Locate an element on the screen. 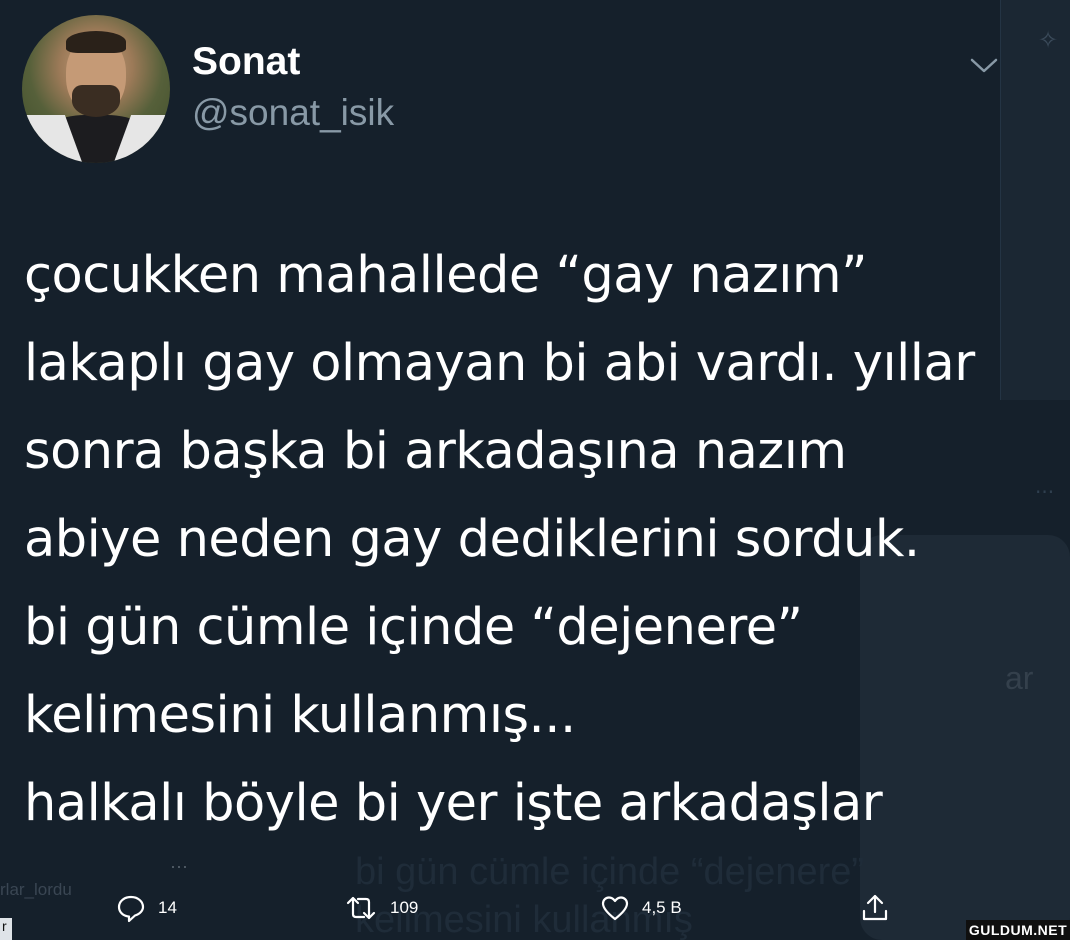  display-name: Sonat is located at coordinates (246, 62).